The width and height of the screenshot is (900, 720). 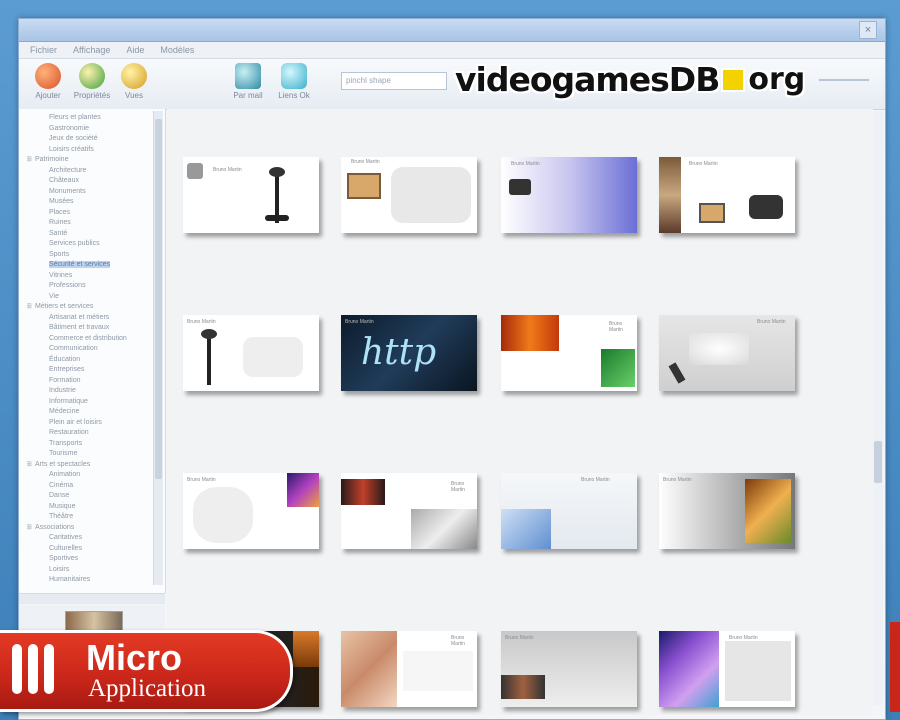 What do you see at coordinates (90, 580) in the screenshot?
I see `tree-item: Humanitaires` at bounding box center [90, 580].